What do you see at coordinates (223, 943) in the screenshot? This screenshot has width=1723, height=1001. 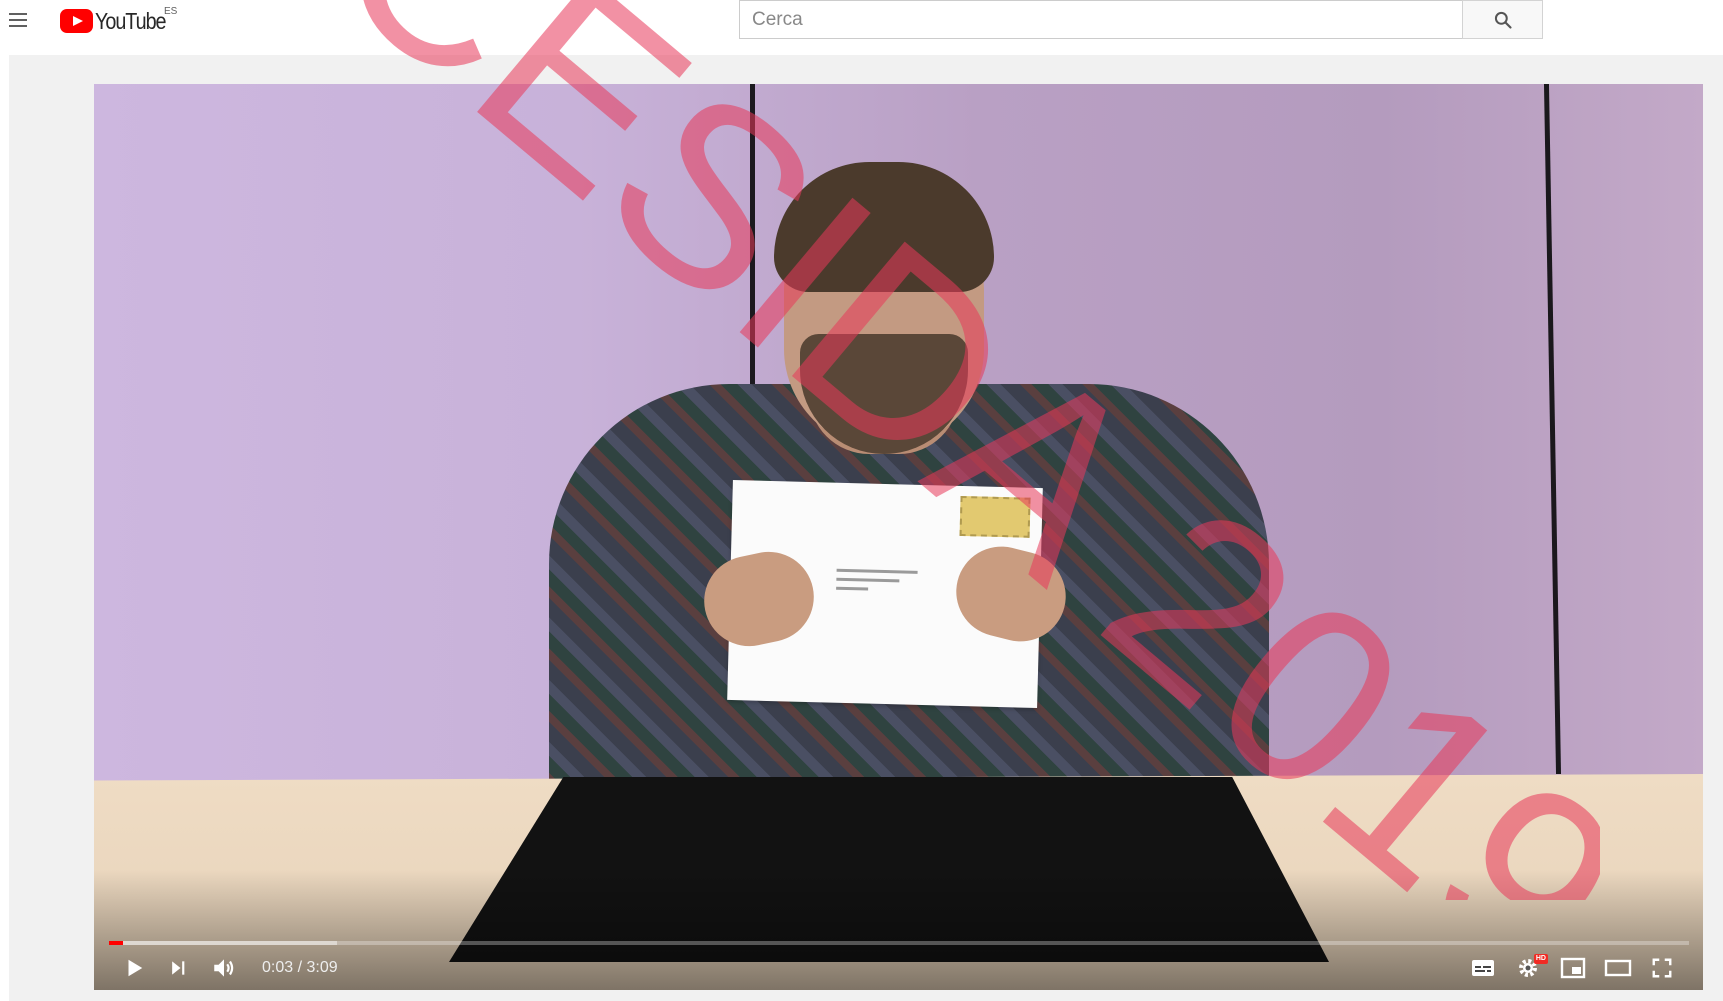 I see `progress-loaded` at bounding box center [223, 943].